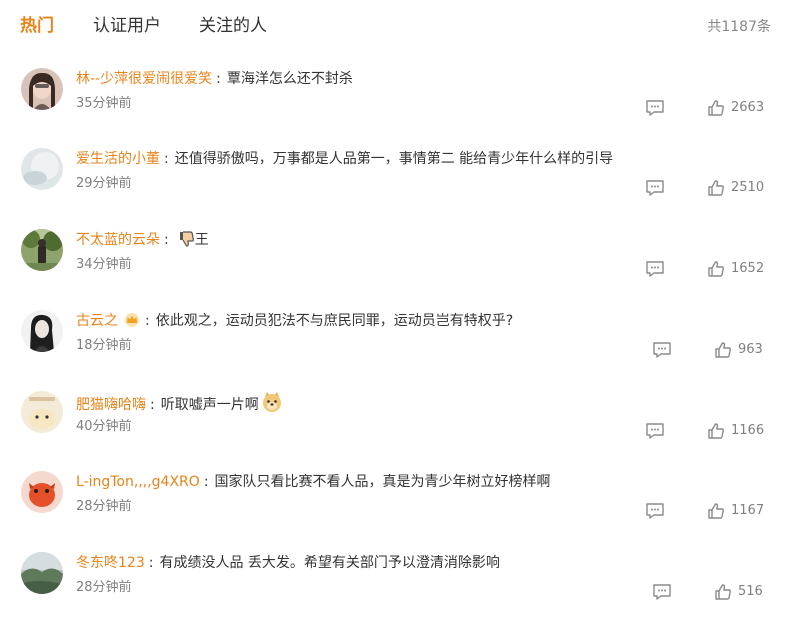 This screenshot has width=795, height=630. What do you see at coordinates (394, 159) in the screenshot?
I see `comment-text: 还值得骄傲吗，万事都是人品第一，事情第二 能给青少年什么样的引导` at bounding box center [394, 159].